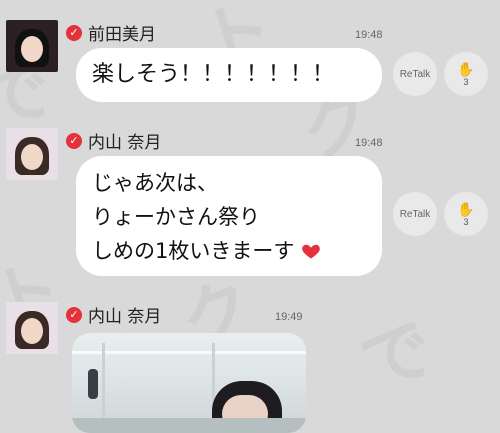 The width and height of the screenshot is (500, 433). I want to click on message-text: 楽しそう！！！！！！！, so click(213, 74).